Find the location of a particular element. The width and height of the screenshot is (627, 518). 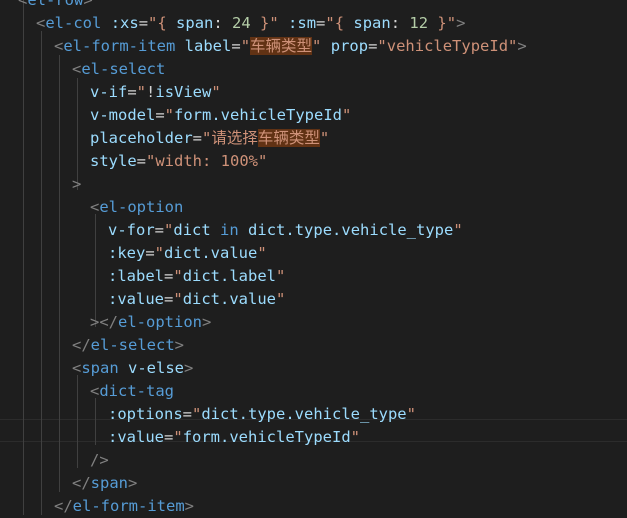

code-line: v-if="!isView" is located at coordinates (155, 92).